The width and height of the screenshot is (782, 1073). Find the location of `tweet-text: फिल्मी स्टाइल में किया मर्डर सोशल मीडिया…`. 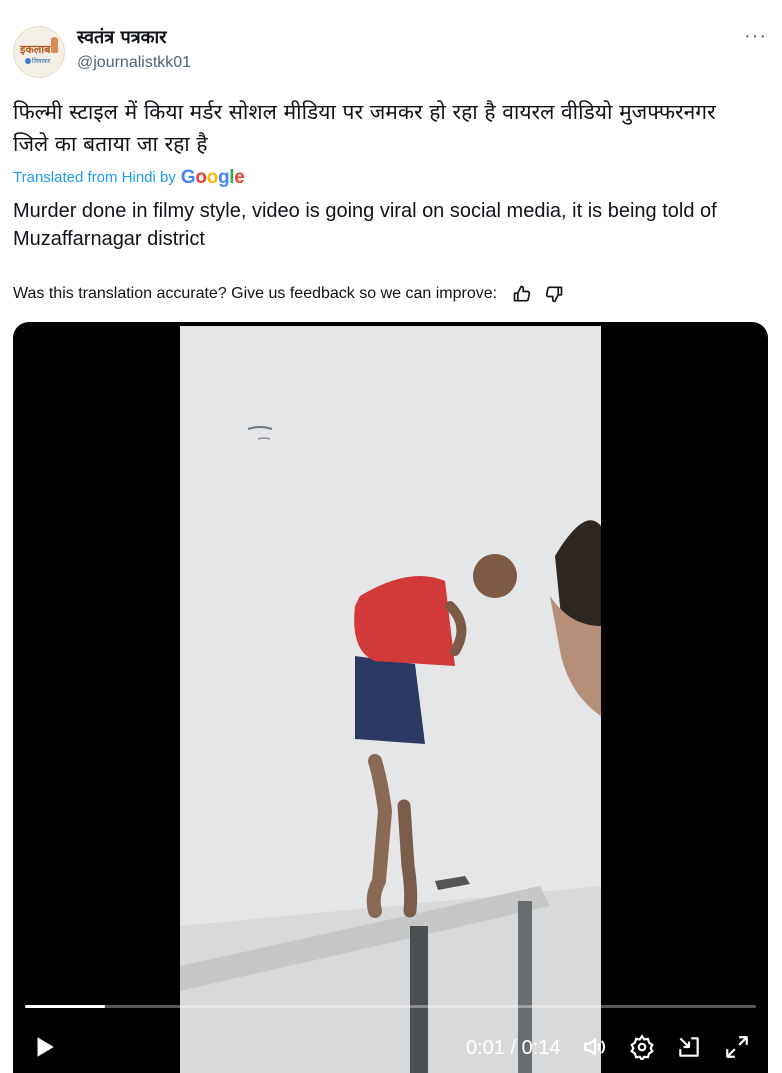

tweet-text: फिल्मी स्टाइल में किया मर्डर सोशल मीडिया… is located at coordinates (364, 128).